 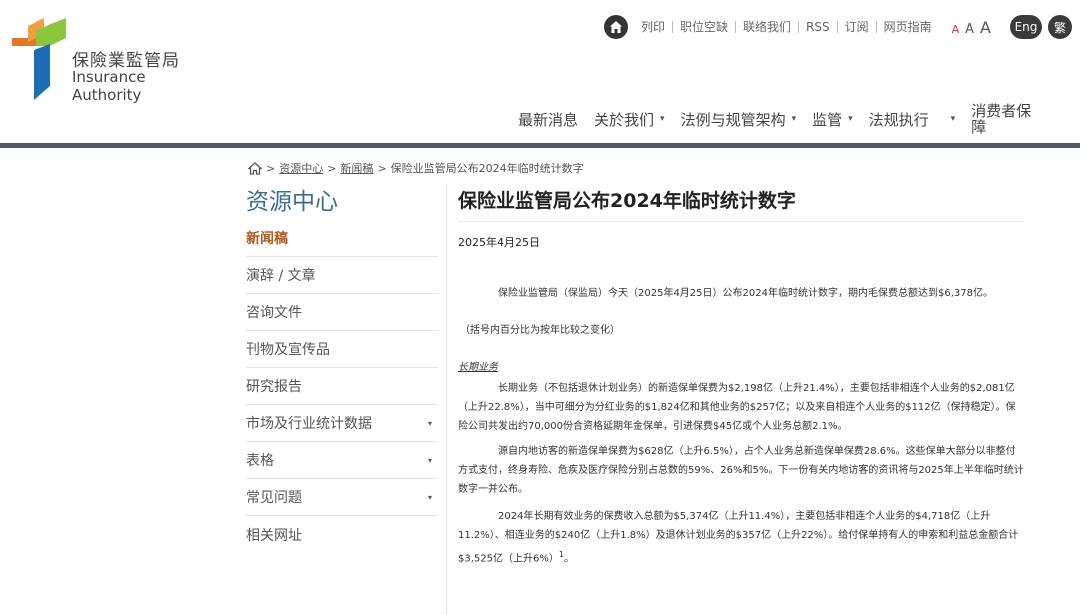 I want to click on home-button, so click(x=616, y=27).